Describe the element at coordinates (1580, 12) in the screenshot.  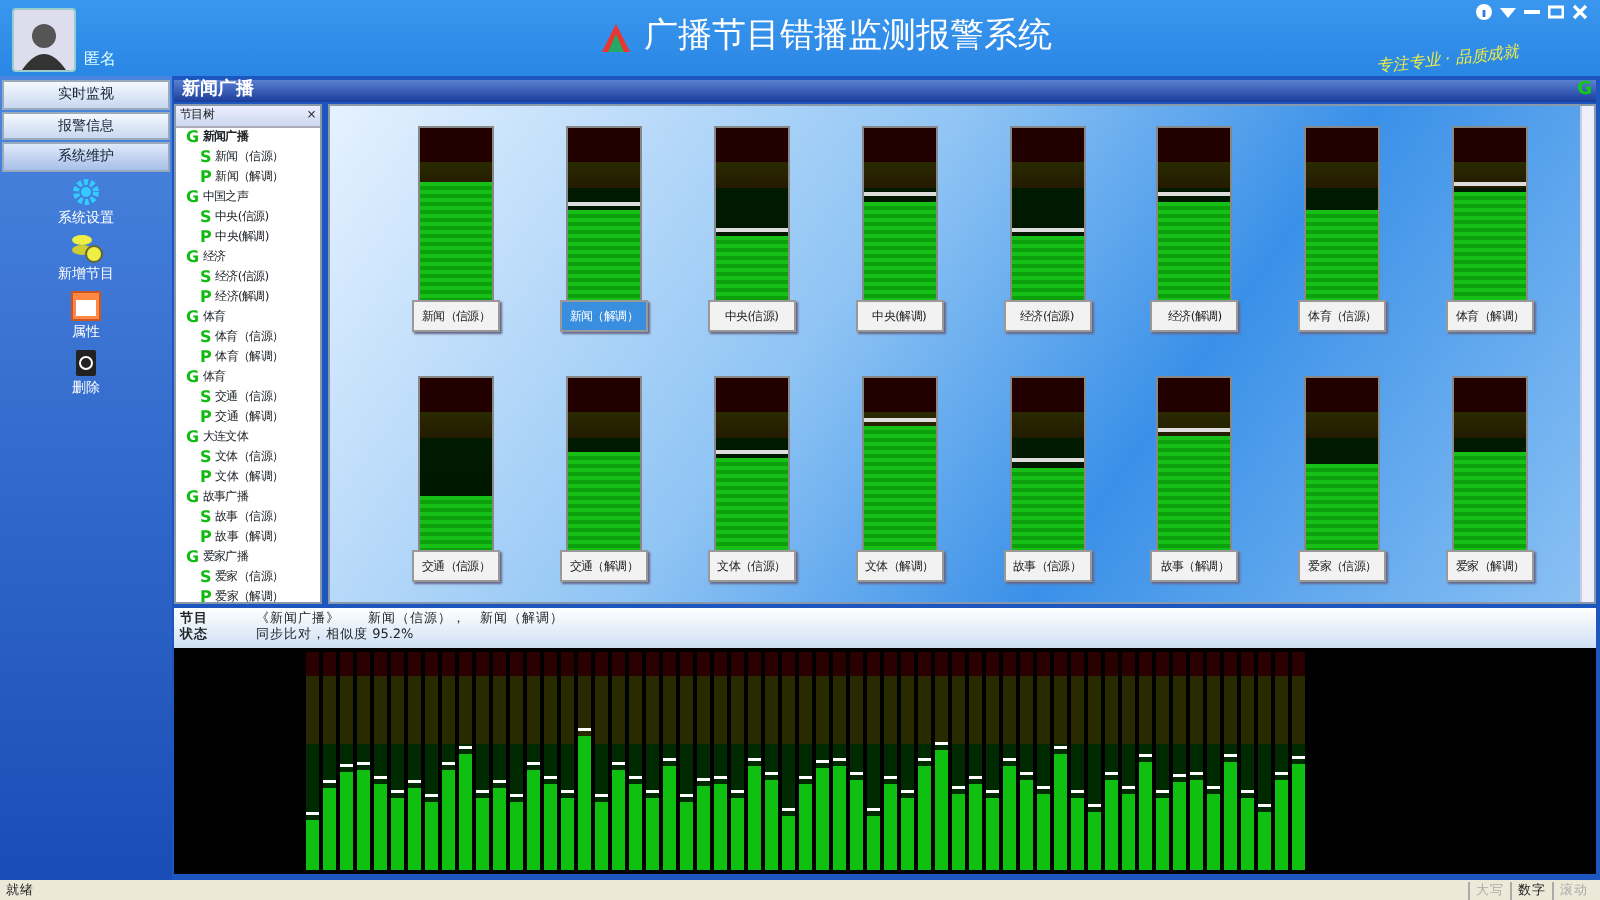
I see `close-icon` at that location.